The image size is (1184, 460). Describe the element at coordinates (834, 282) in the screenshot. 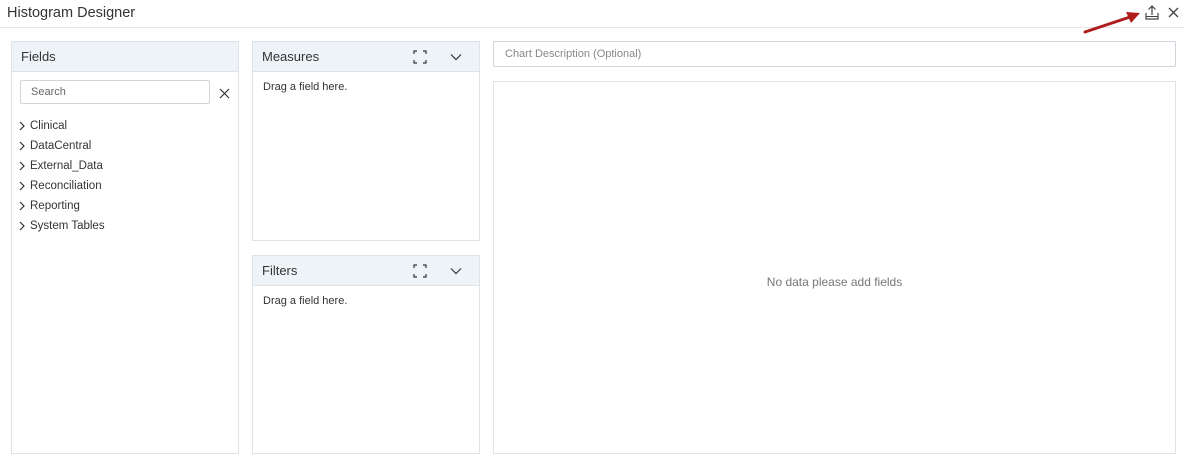

I see `empty-state-message: No data please add fields` at that location.